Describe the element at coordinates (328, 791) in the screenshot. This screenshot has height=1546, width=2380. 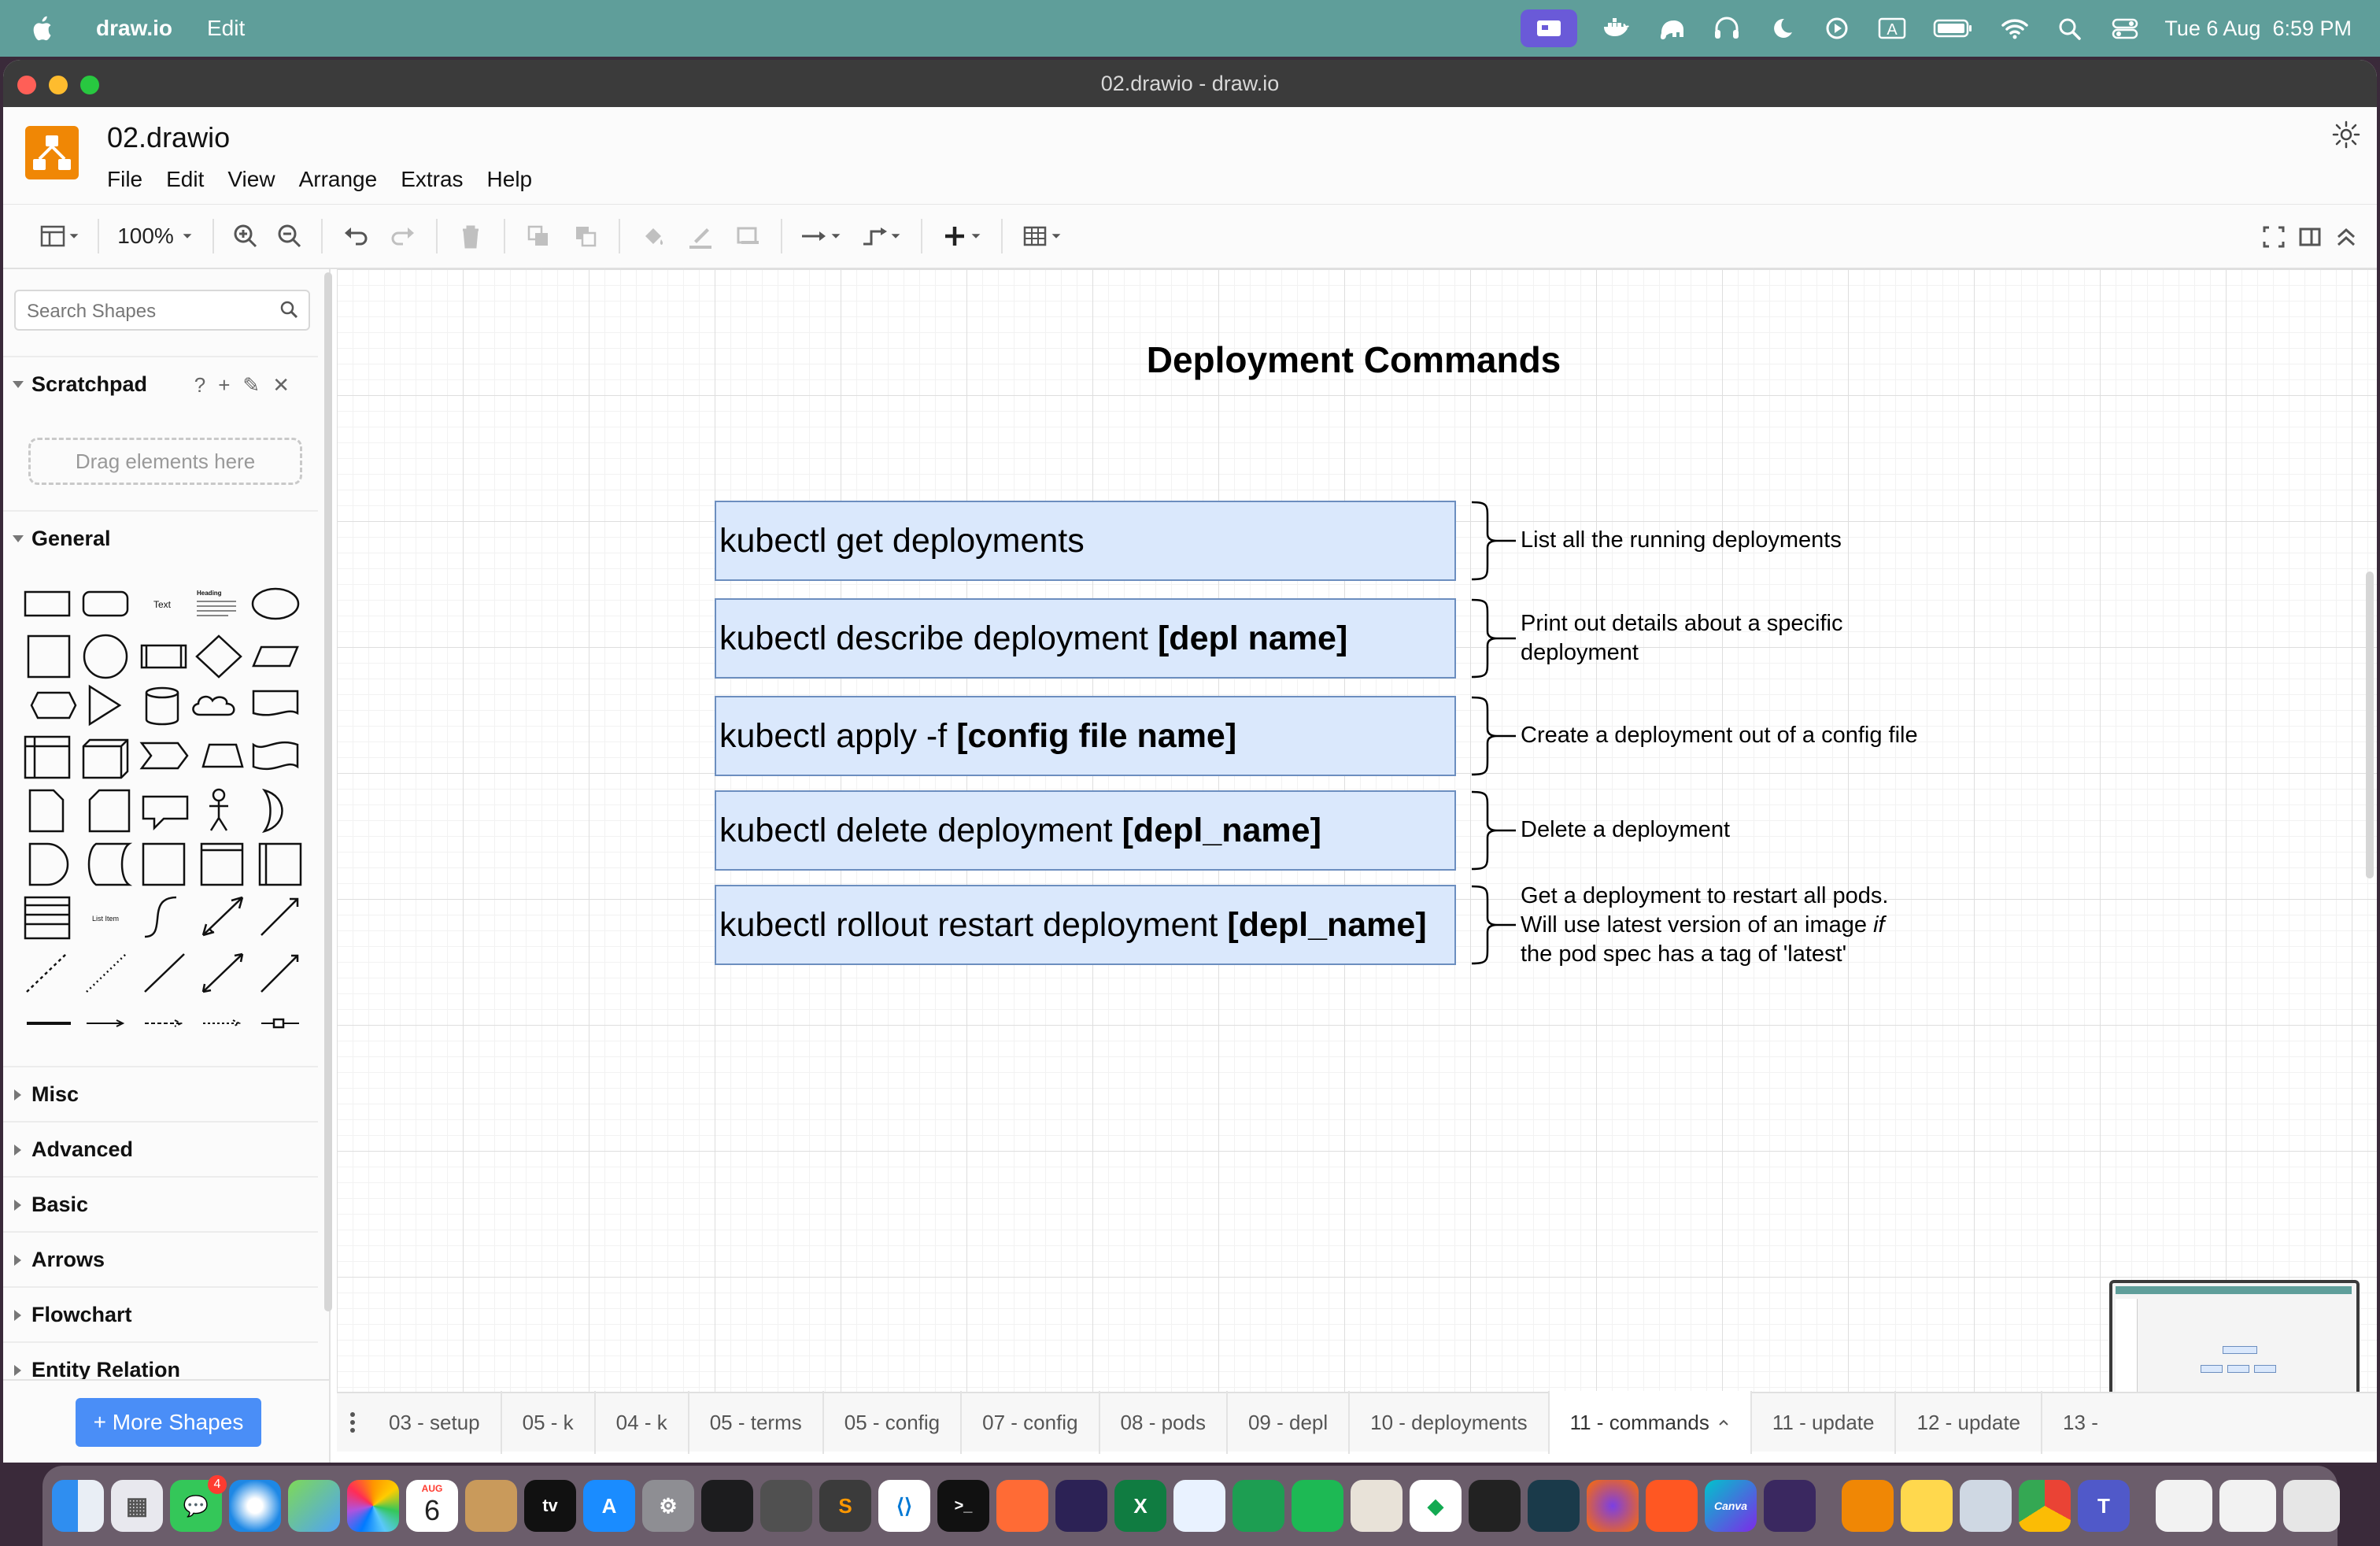
I see `sidebar-scrollbar` at that location.